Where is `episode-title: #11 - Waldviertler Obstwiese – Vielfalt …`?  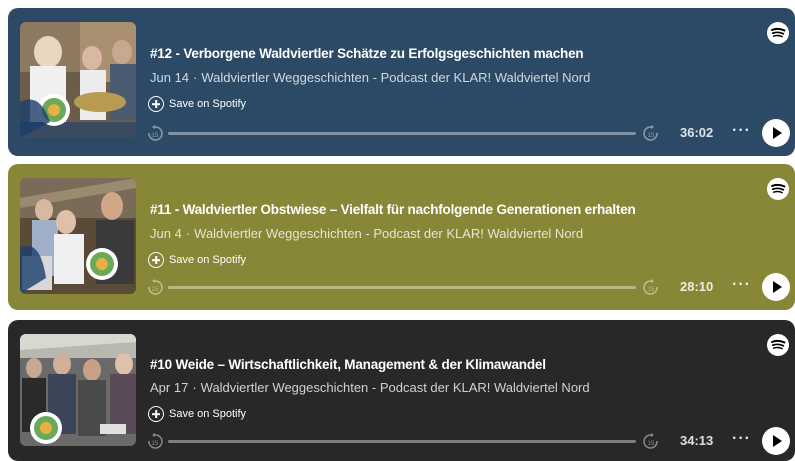
episode-title: #11 - Waldviertler Obstwiese – Vielfalt … is located at coordinates (393, 209).